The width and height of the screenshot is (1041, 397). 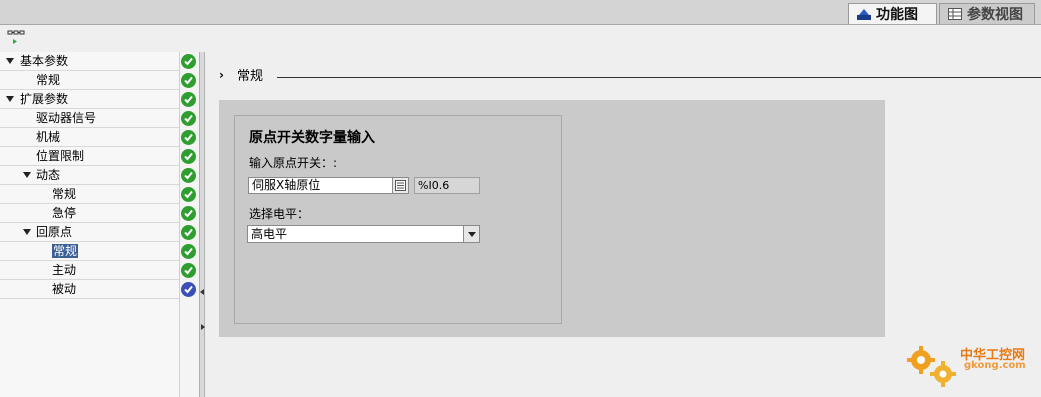 What do you see at coordinates (279, 214) in the screenshot?
I see `level-label: 选择电平：` at bounding box center [279, 214].